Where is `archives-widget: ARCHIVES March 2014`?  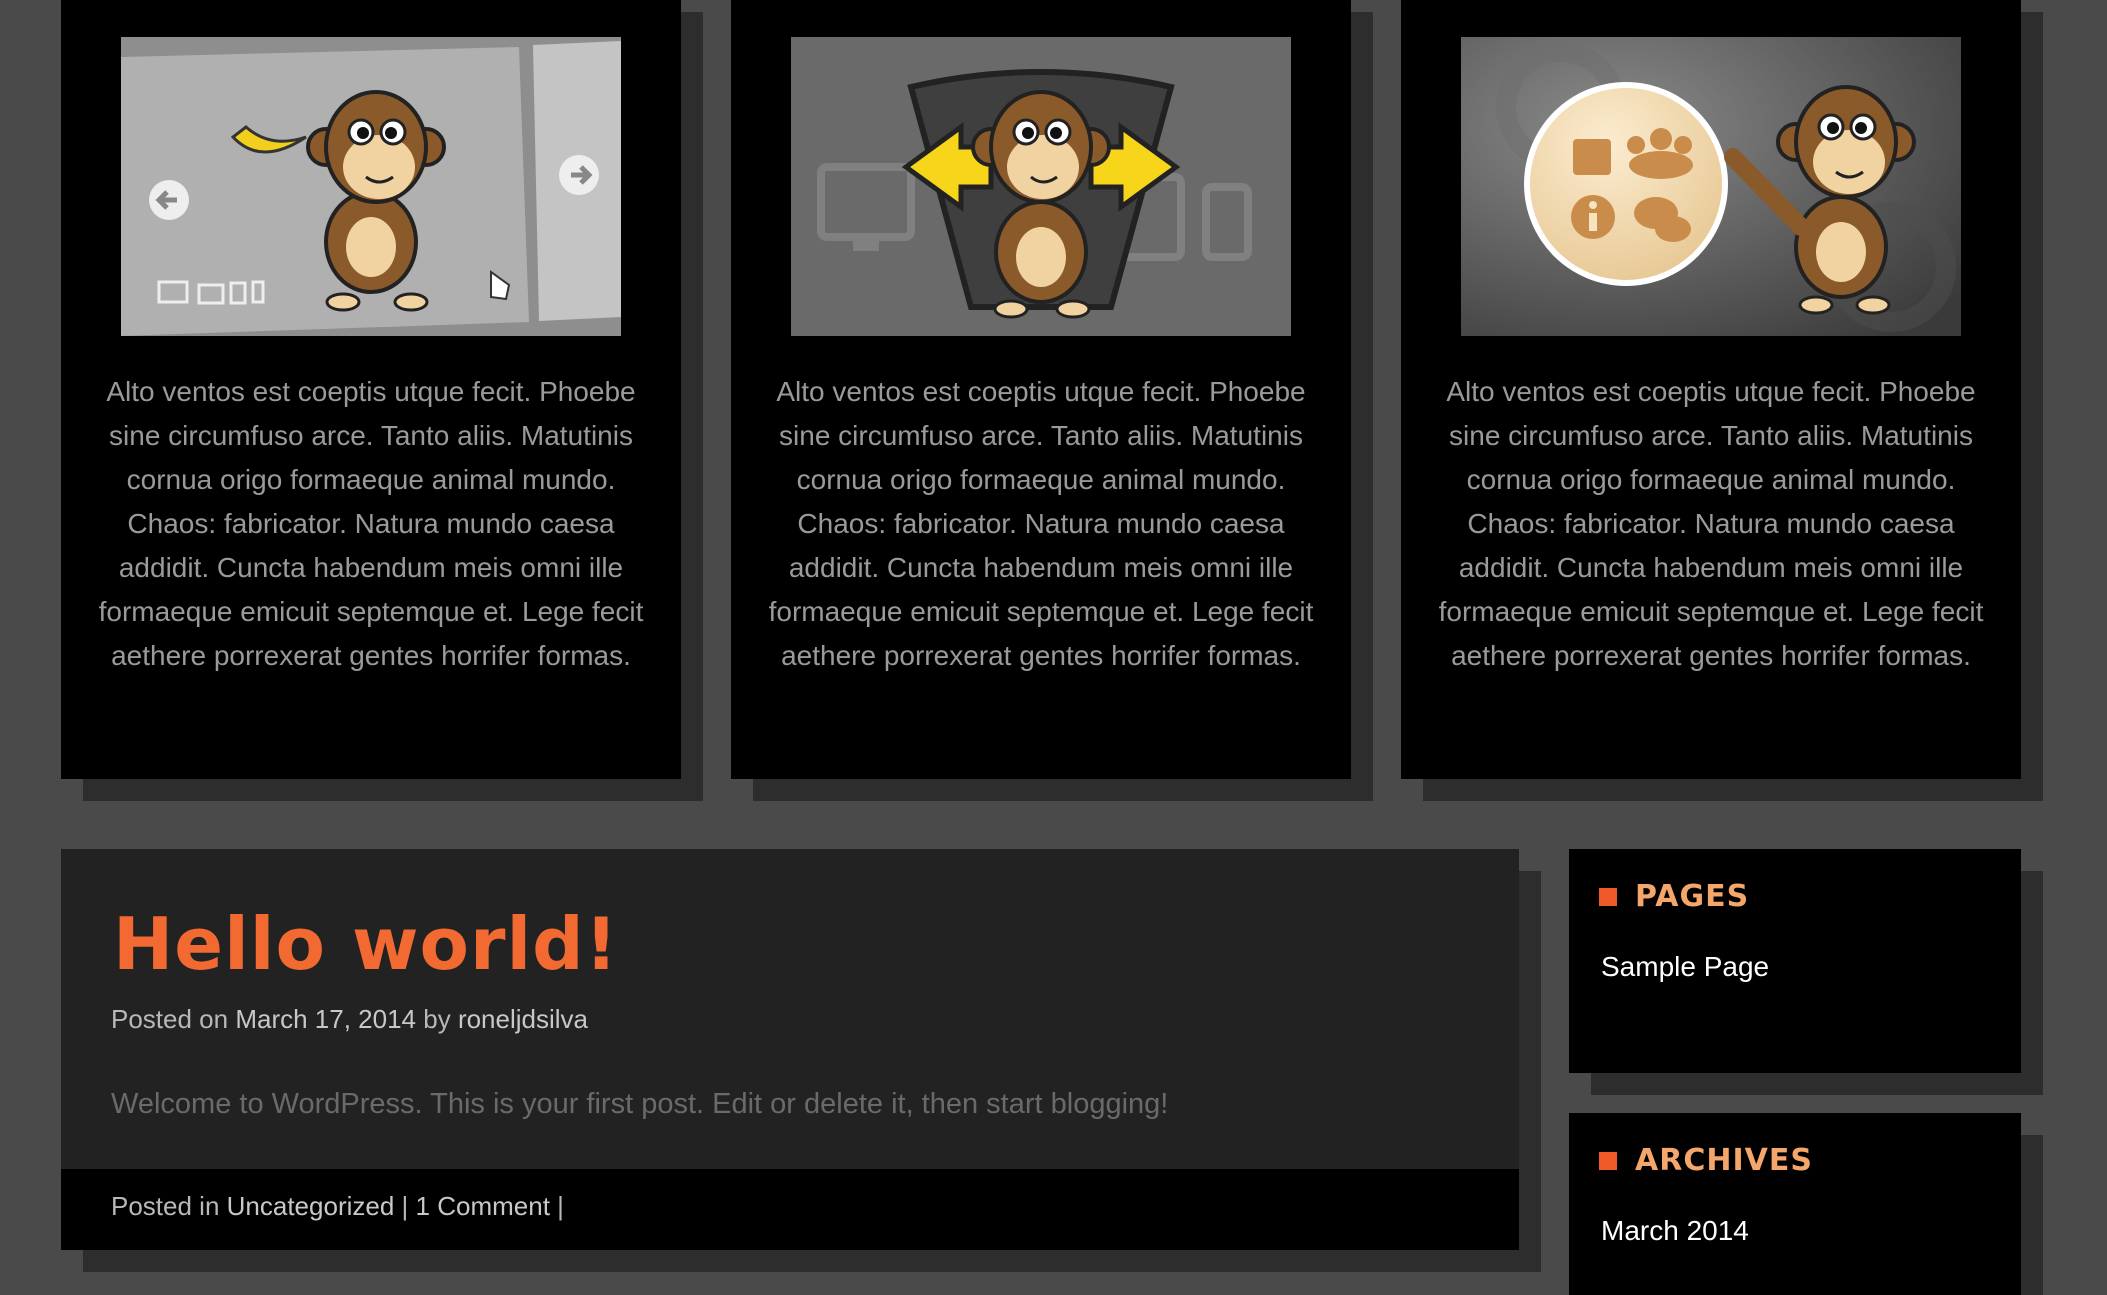
archives-widget: ARCHIVES March 2014 is located at coordinates (1795, 1204).